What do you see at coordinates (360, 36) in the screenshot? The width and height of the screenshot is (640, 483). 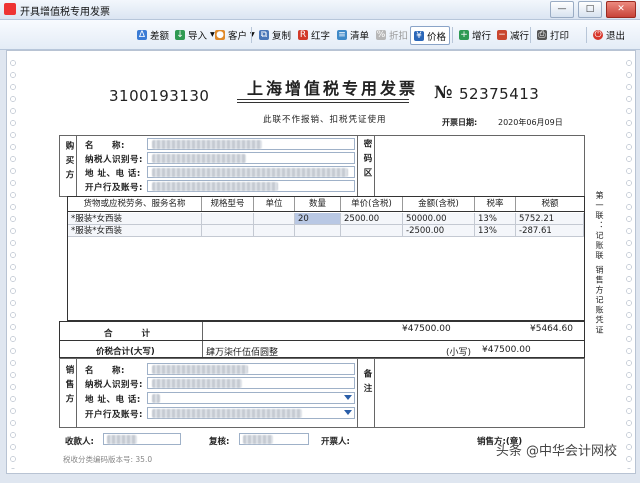 I see `list-label: 清单` at bounding box center [360, 36].